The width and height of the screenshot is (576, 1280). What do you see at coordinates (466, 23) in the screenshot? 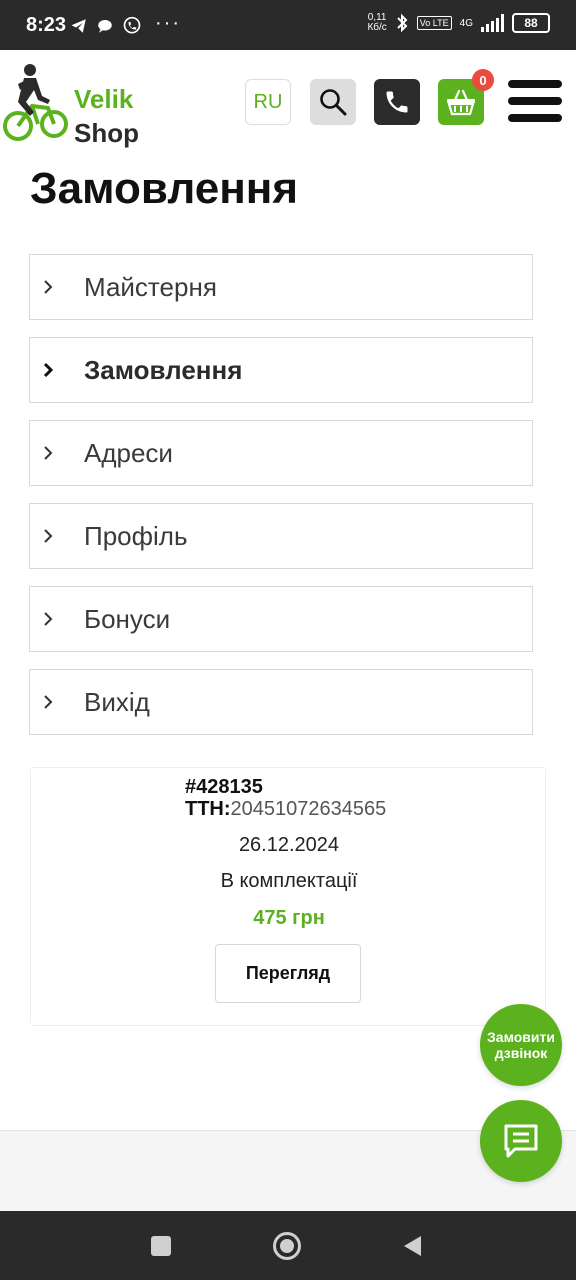
I see `network-type: 4G` at bounding box center [466, 23].